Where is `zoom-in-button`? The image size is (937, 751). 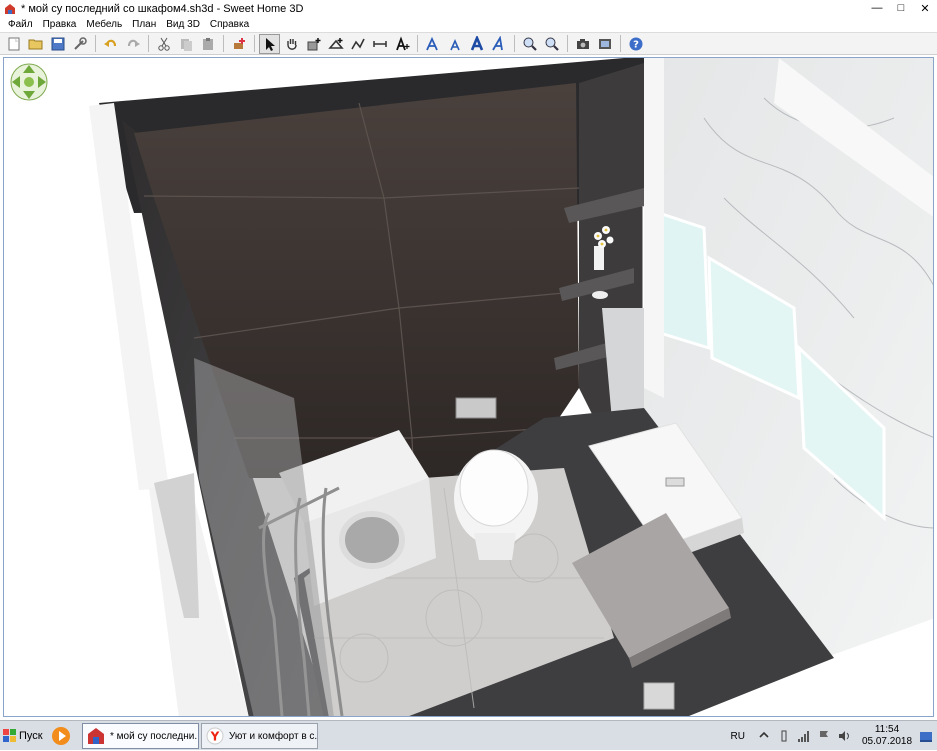
zoom-in-button is located at coordinates (529, 44).